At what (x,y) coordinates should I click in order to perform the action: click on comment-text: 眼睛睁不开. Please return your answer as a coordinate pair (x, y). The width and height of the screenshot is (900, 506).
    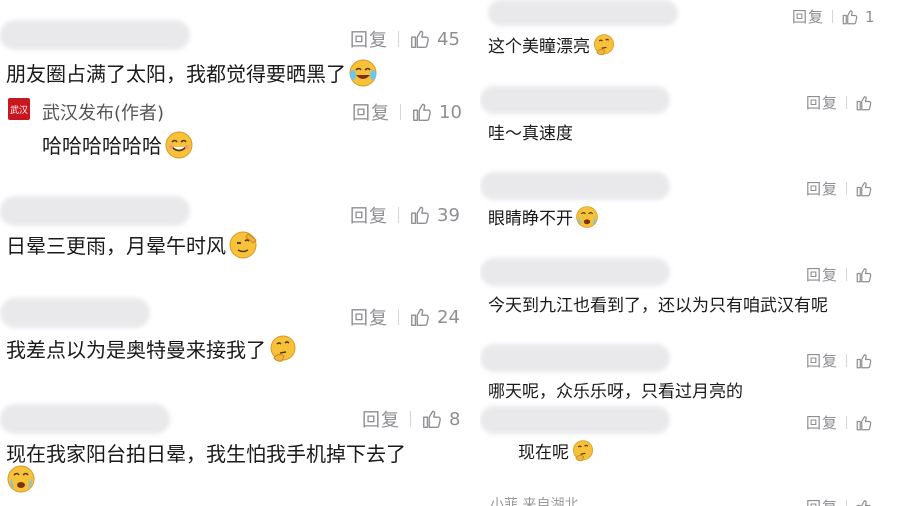
    Looking at the image, I should click on (543, 219).